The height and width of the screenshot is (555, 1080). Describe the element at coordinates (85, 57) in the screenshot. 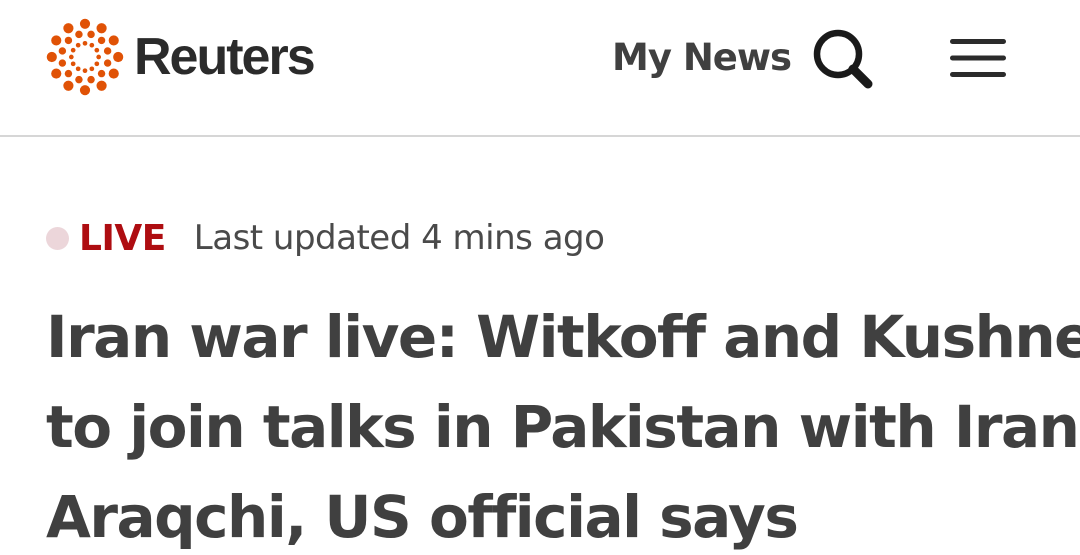

I see `reuters-logo-icon` at that location.